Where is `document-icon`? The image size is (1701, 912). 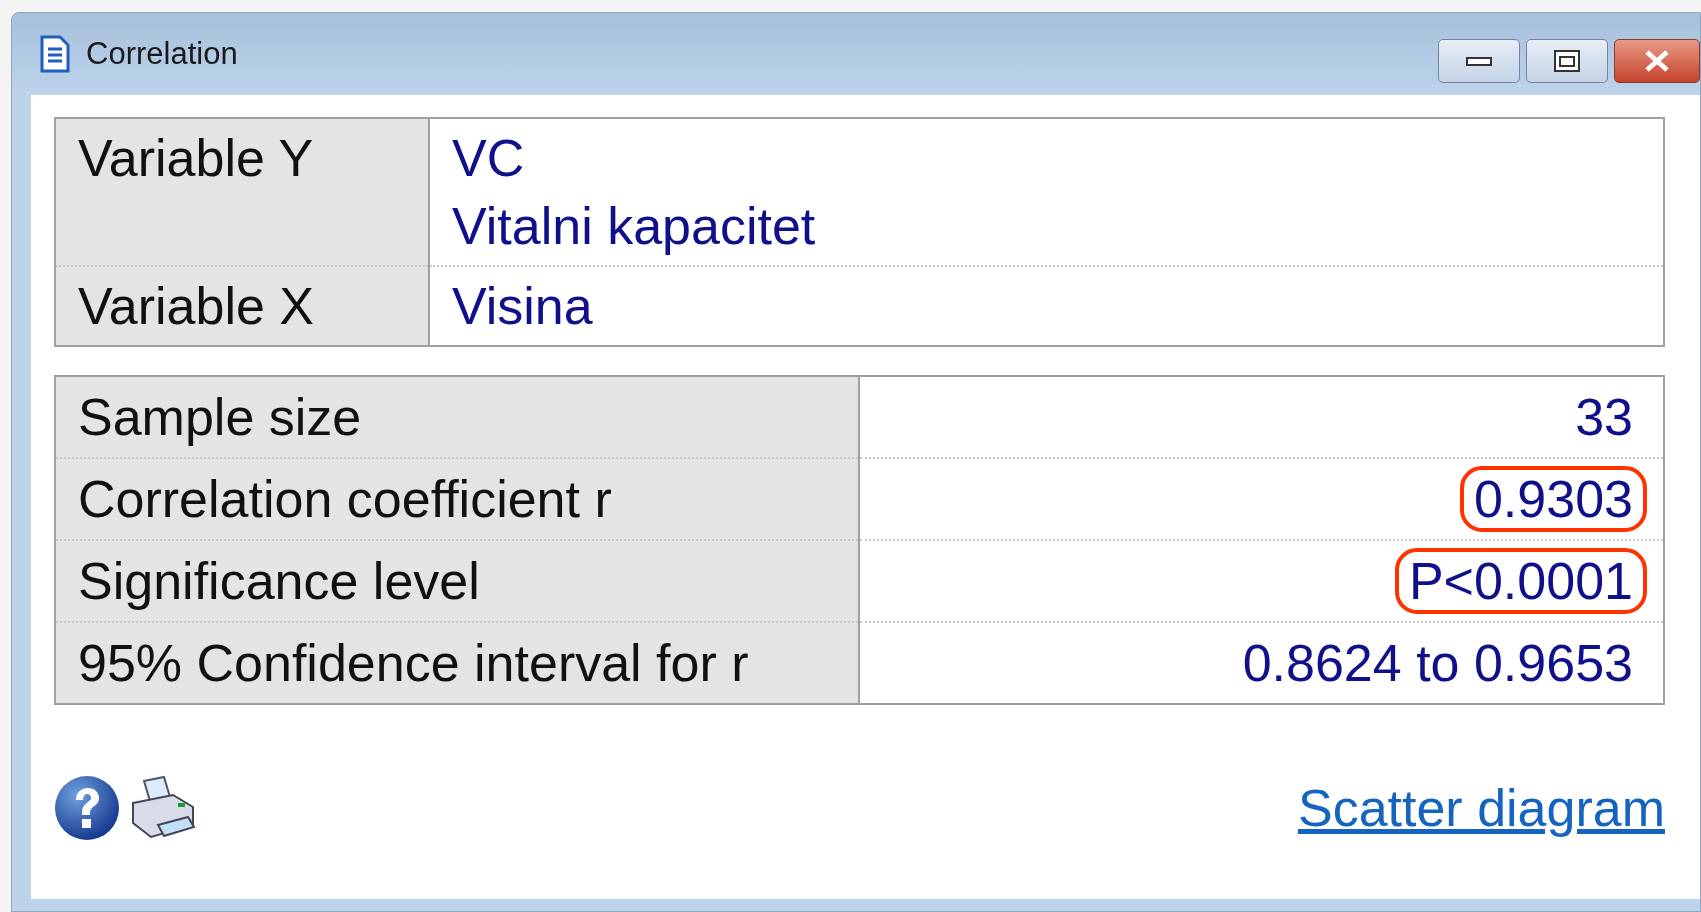
document-icon is located at coordinates (55, 54).